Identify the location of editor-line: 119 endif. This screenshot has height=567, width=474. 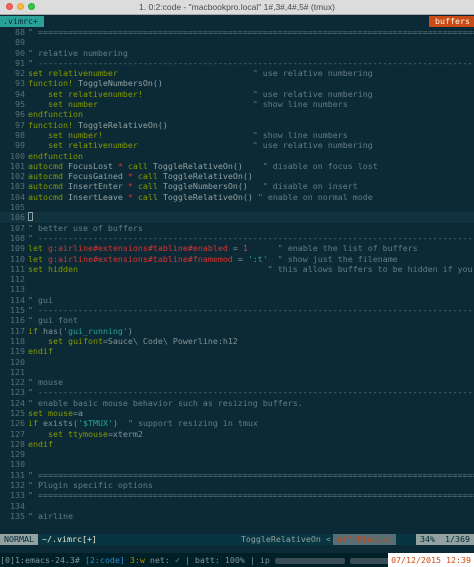
(237, 351).